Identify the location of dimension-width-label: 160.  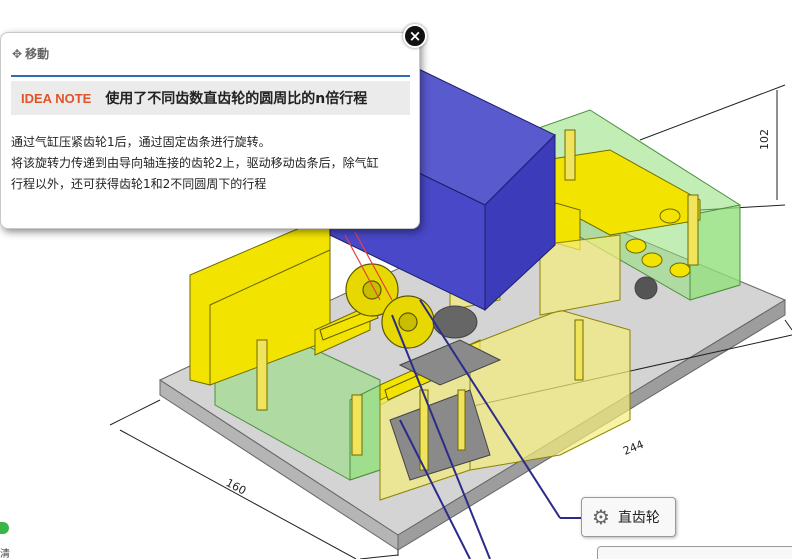
(236, 486).